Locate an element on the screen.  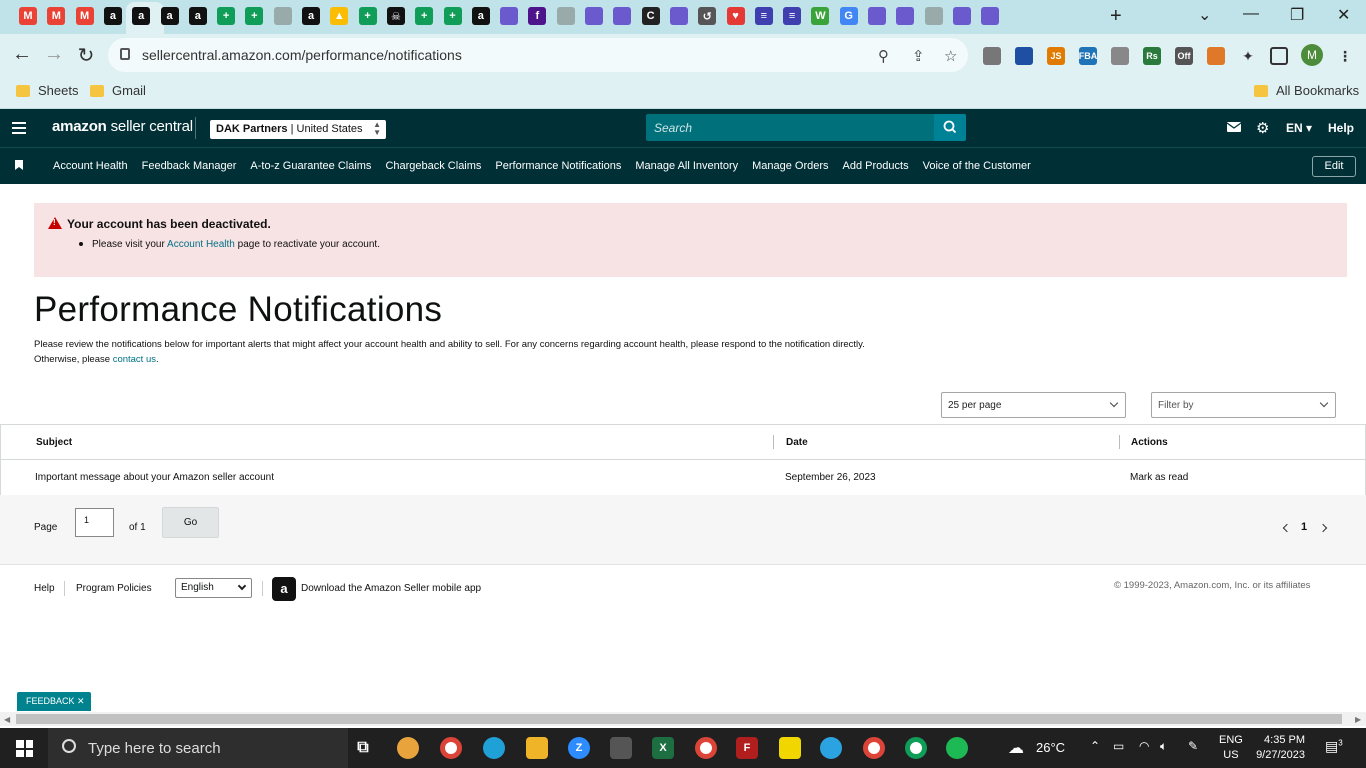
tab-favicon-heart-icon: ♥ is located at coordinates (735, 16).